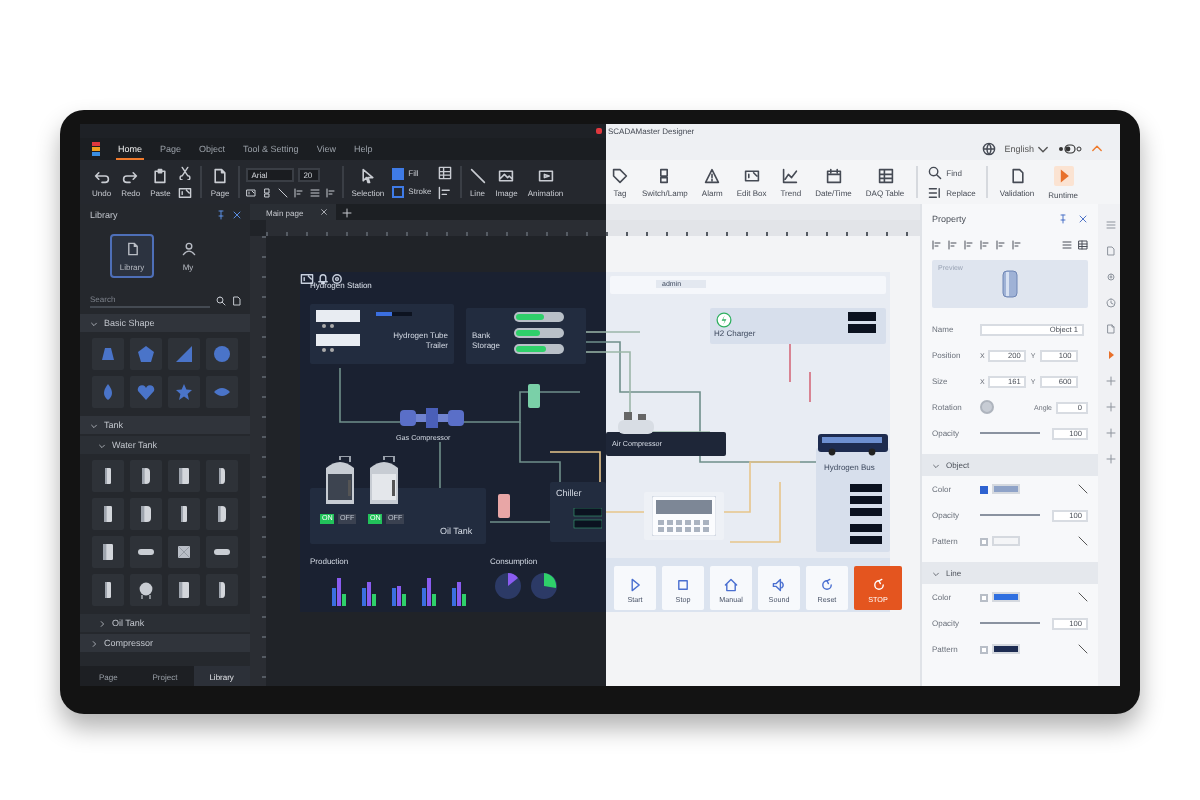  What do you see at coordinates (666, 444) in the screenshot?
I see `air-compressor-panel` at bounding box center [666, 444].